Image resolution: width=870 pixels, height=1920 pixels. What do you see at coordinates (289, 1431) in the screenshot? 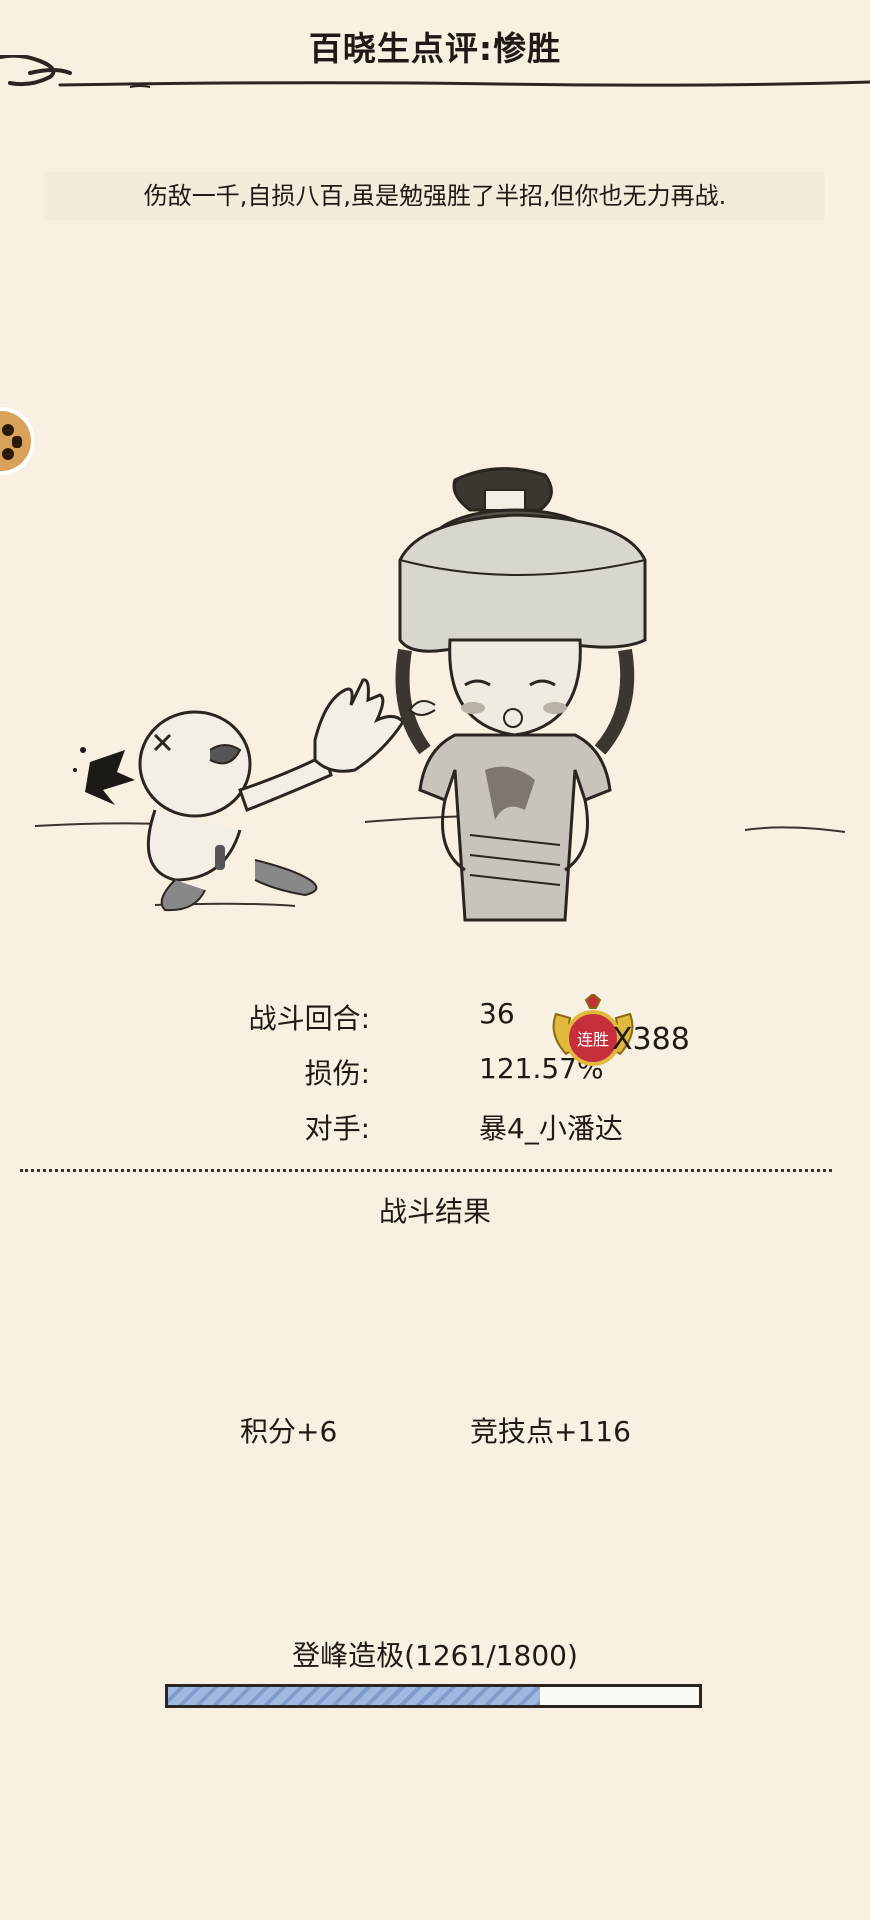
I see `reward-points: 积分+6` at bounding box center [289, 1431].